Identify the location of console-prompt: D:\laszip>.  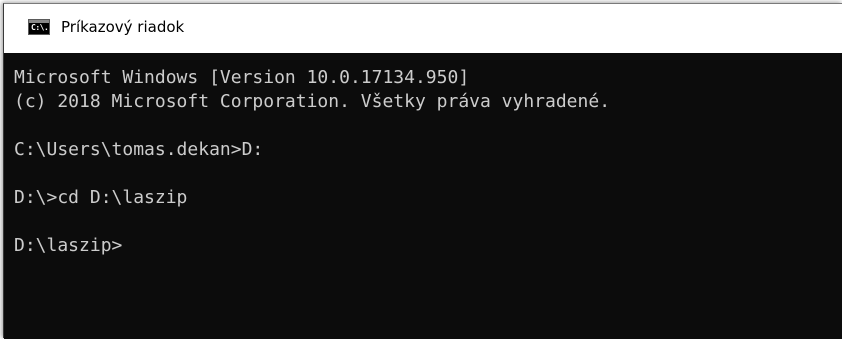
(68, 245).